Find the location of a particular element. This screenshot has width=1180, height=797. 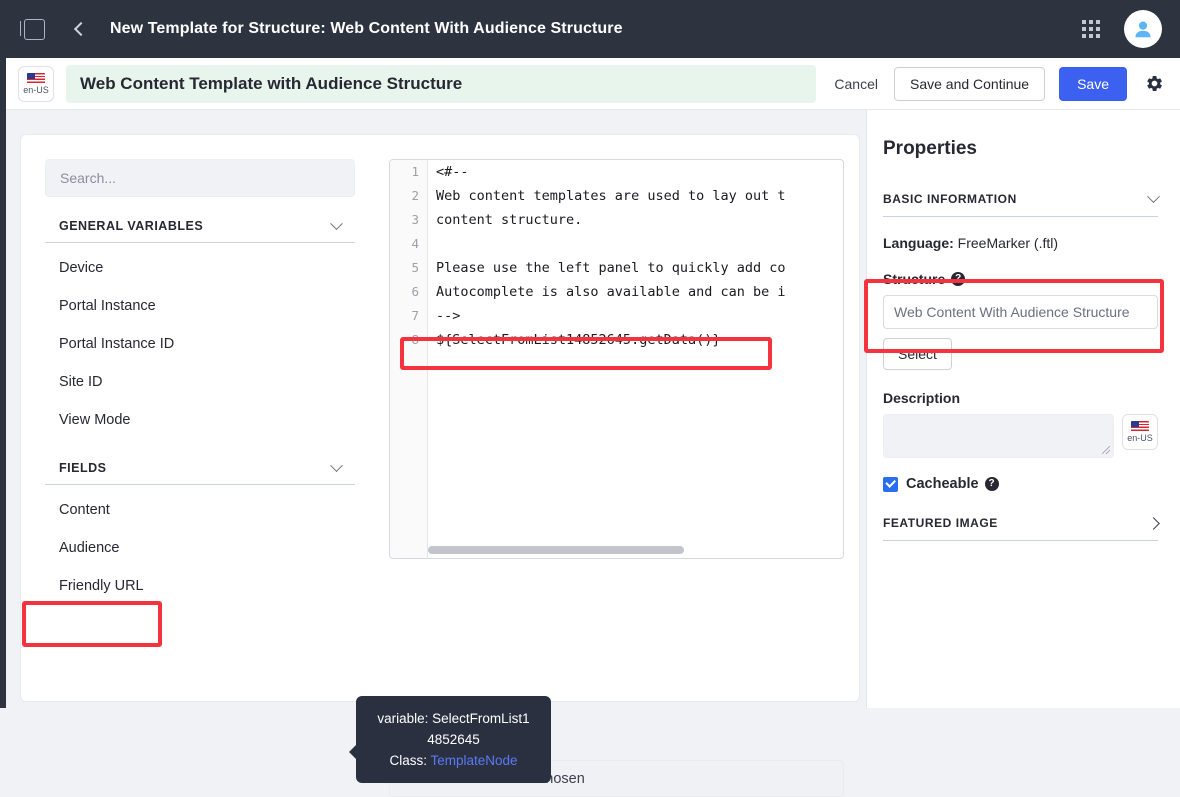

tooltip-class-value: TemplateNode is located at coordinates (473, 760).